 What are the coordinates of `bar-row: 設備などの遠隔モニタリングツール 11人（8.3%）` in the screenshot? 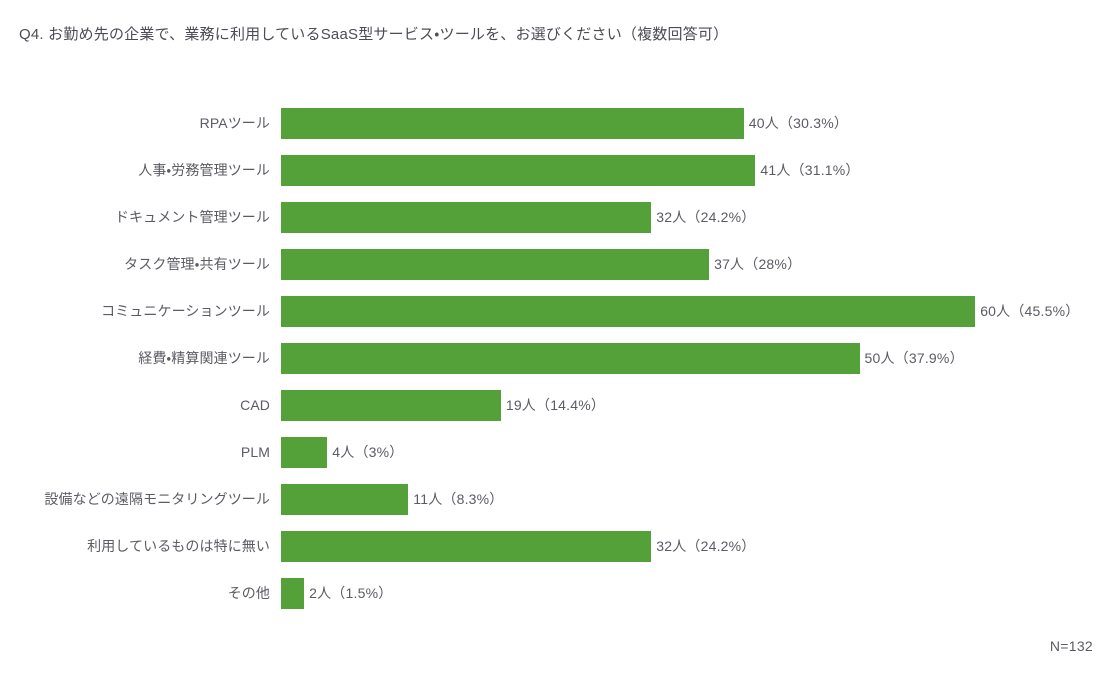 It's located at (555, 499).